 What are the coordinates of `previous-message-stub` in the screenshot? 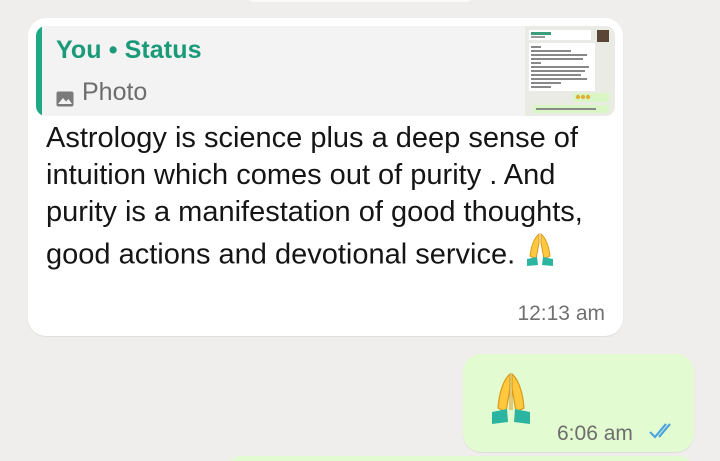 It's located at (360, 1).